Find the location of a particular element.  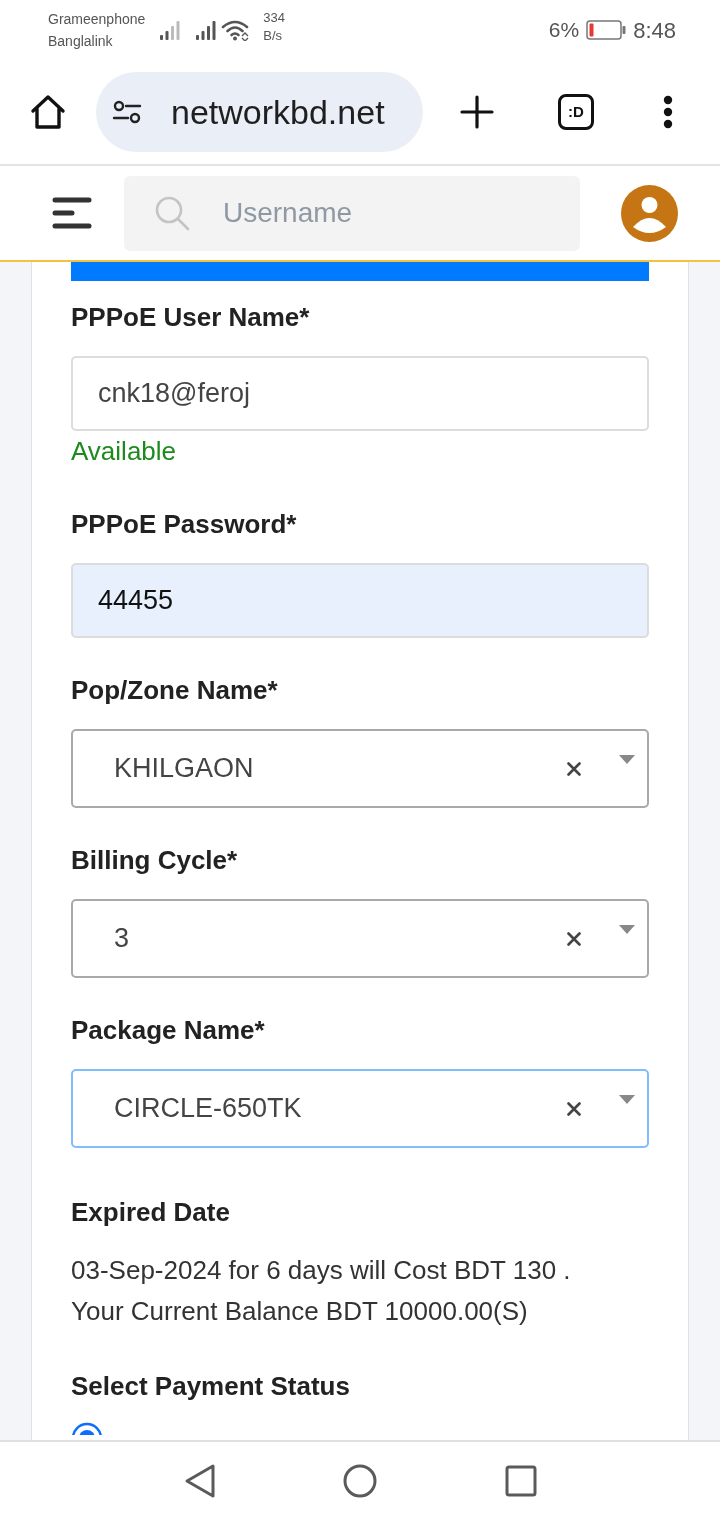

select-field: CIRCLE-650TK is located at coordinates (360, 1108).